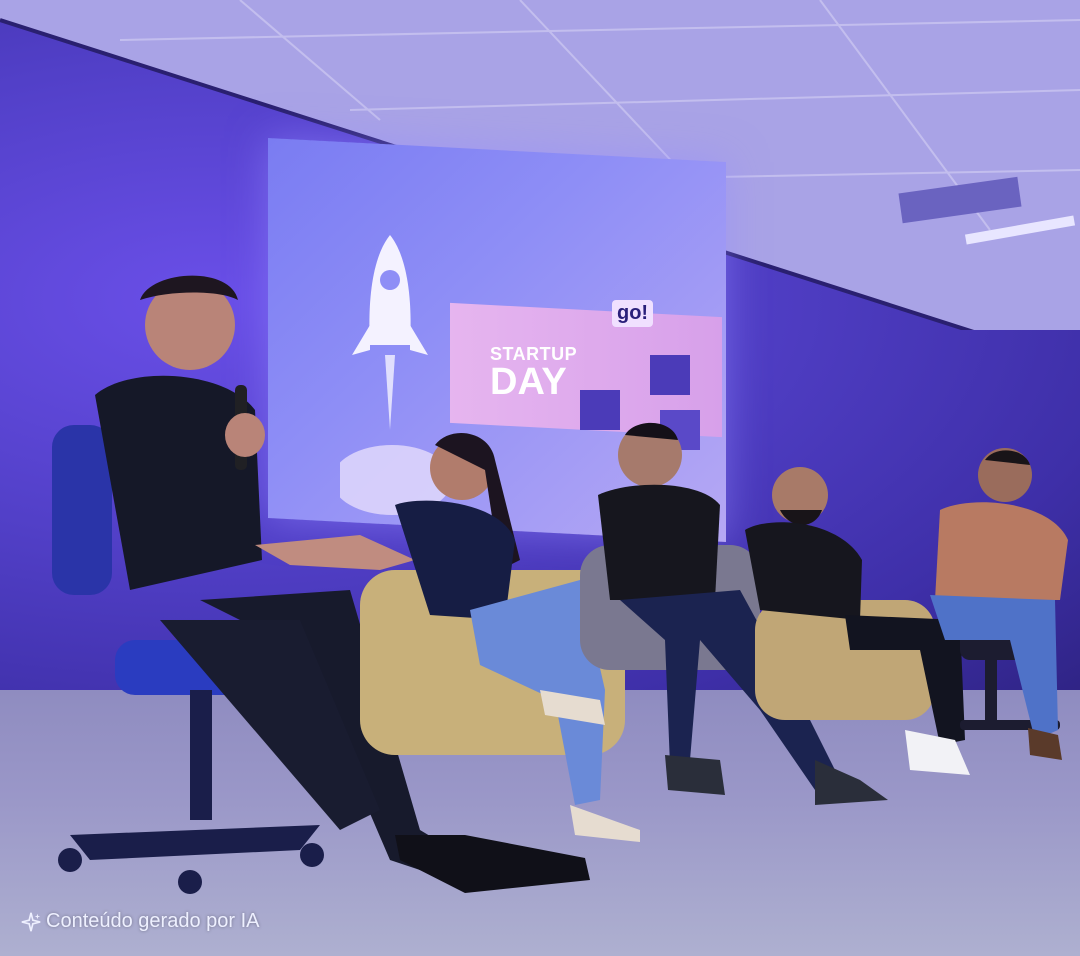 This screenshot has width=1080, height=956. What do you see at coordinates (31, 921) in the screenshot?
I see `sparkle-icon` at bounding box center [31, 921].